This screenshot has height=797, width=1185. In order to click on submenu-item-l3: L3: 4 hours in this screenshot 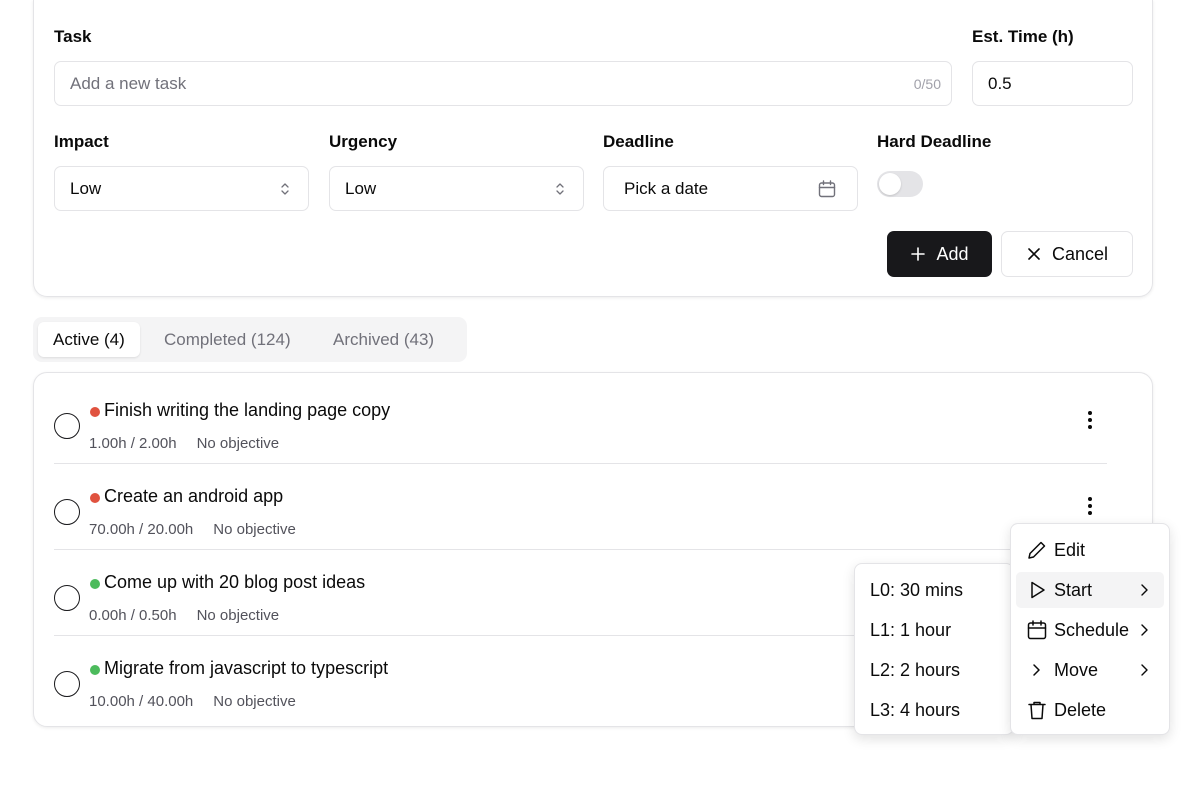, I will do `click(915, 710)`.